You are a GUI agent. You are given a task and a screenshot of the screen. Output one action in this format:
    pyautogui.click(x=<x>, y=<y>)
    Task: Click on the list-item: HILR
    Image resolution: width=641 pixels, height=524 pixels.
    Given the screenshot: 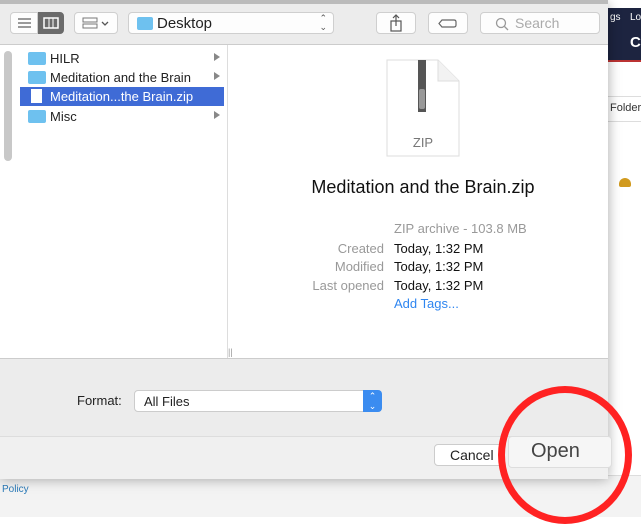 What is the action you would take?
    pyautogui.click(x=122, y=58)
    